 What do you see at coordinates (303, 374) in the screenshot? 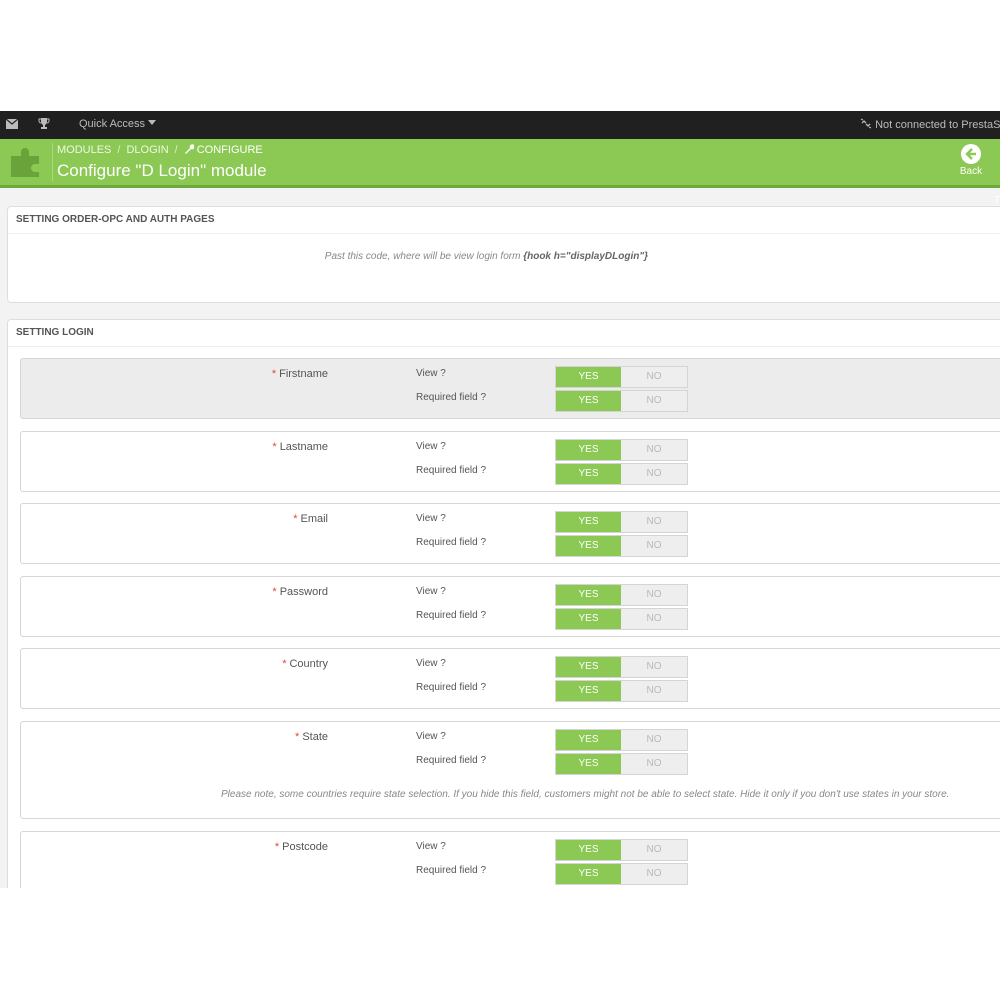
I see `field-label-text: Firstname` at bounding box center [303, 374].